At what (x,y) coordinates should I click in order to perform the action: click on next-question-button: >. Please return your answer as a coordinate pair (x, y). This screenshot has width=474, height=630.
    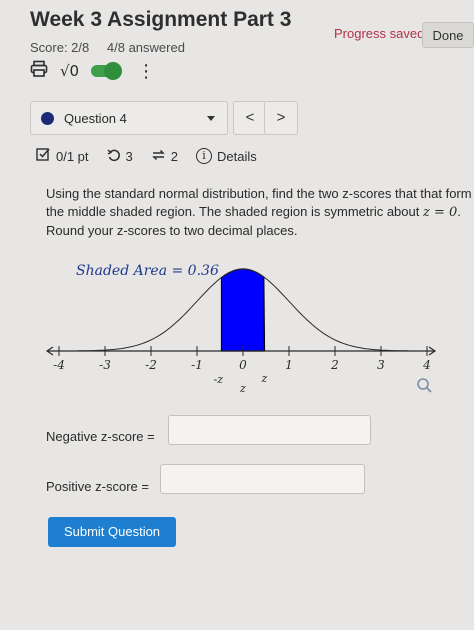
    Looking at the image, I should click on (281, 118).